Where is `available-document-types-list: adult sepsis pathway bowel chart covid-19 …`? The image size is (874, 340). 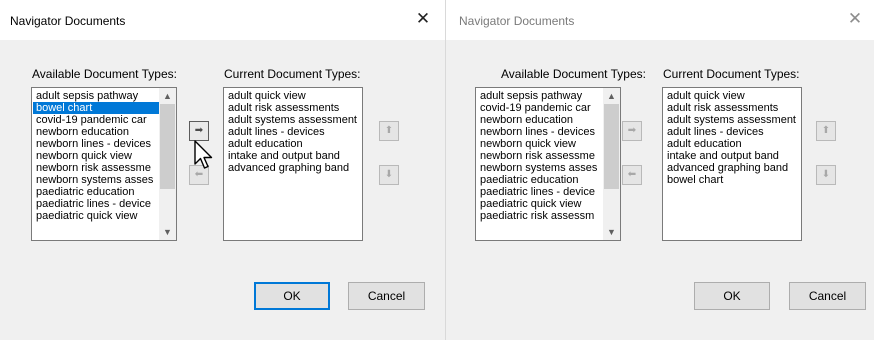
available-document-types-list: adult sepsis pathway bowel chart covid-19 … is located at coordinates (104, 164).